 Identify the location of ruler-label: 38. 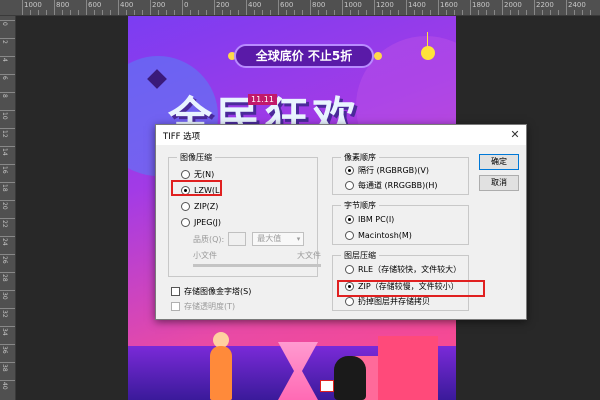
(4, 368).